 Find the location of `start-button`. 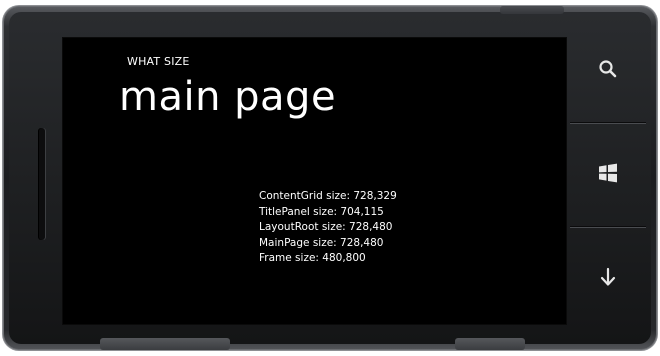

start-button is located at coordinates (608, 175).